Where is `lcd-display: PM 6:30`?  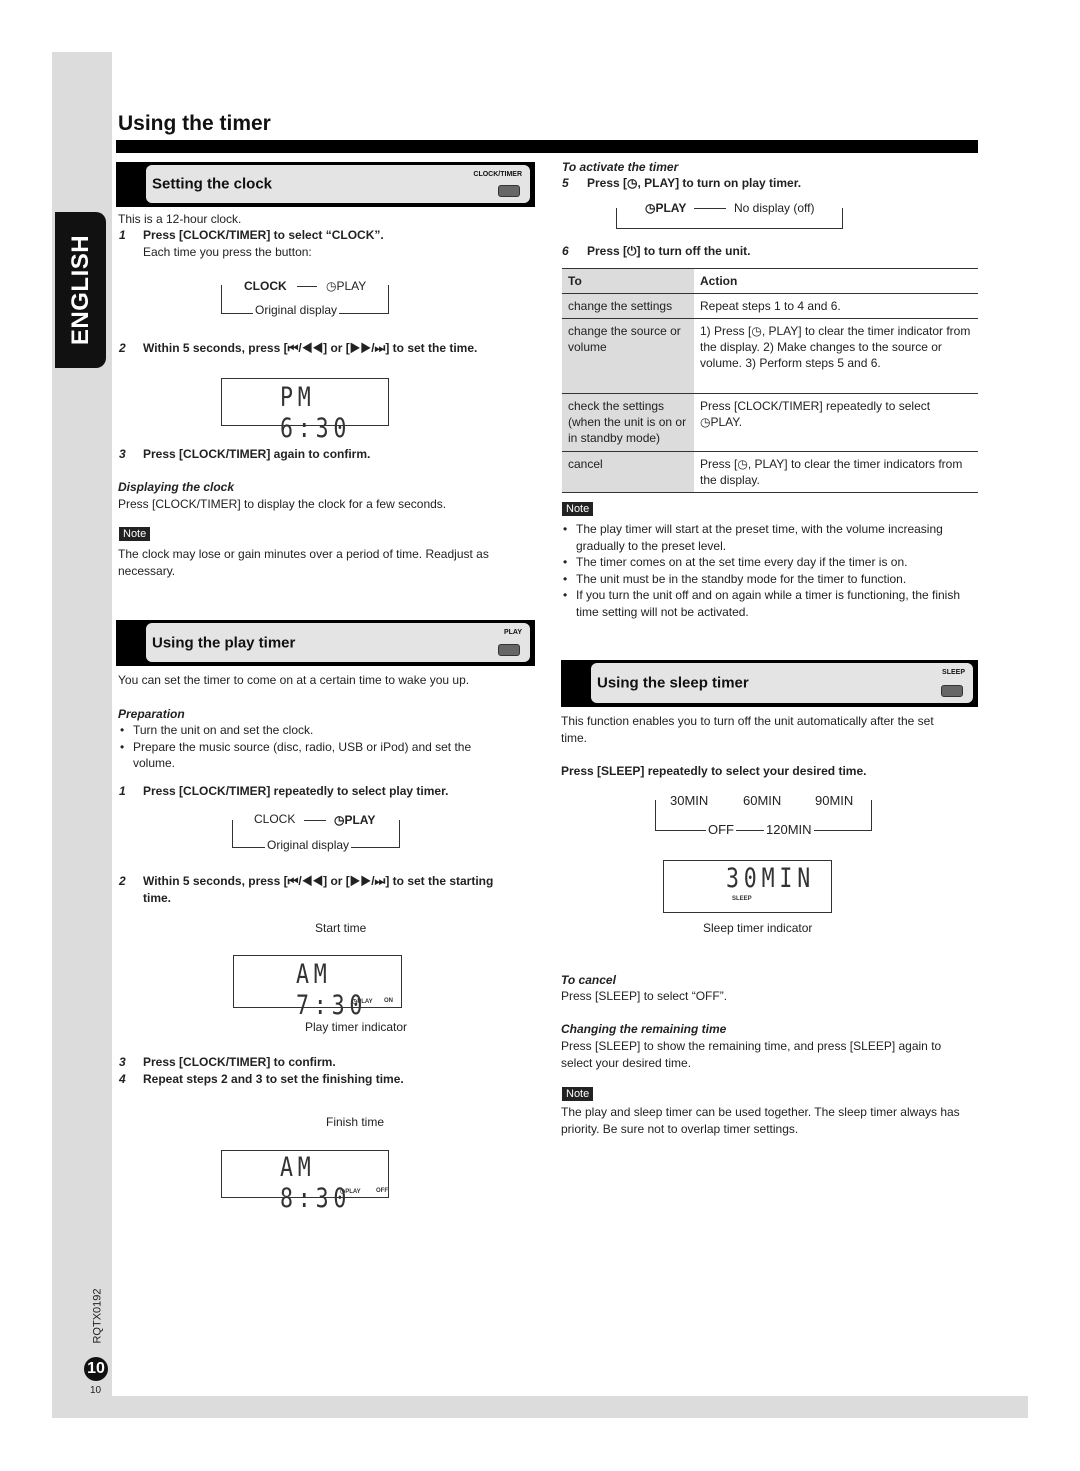
lcd-display: PM 6:30 is located at coordinates (305, 411).